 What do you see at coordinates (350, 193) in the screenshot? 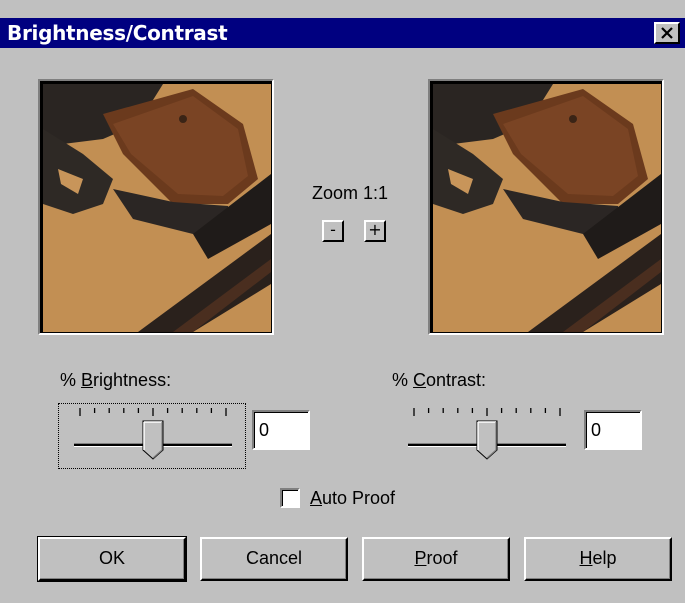
I see `zoom-label: Zoom 1:1` at bounding box center [350, 193].